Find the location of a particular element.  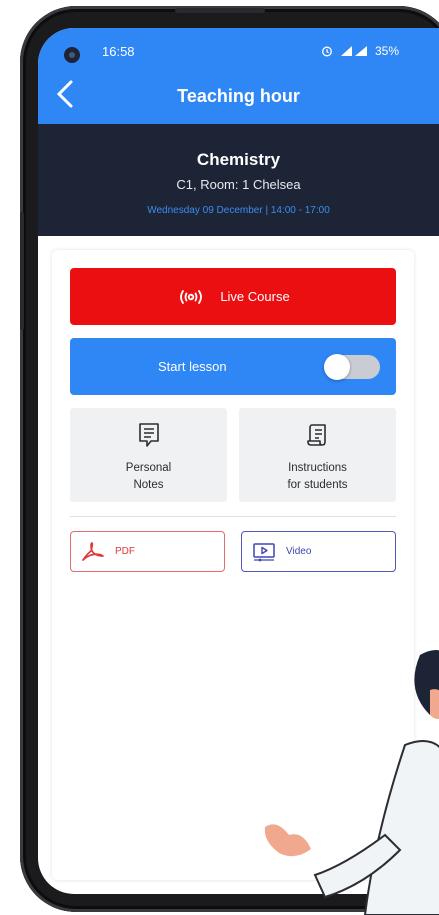

lesson-room: C1, Room: 1 Chelsea is located at coordinates (238, 184).